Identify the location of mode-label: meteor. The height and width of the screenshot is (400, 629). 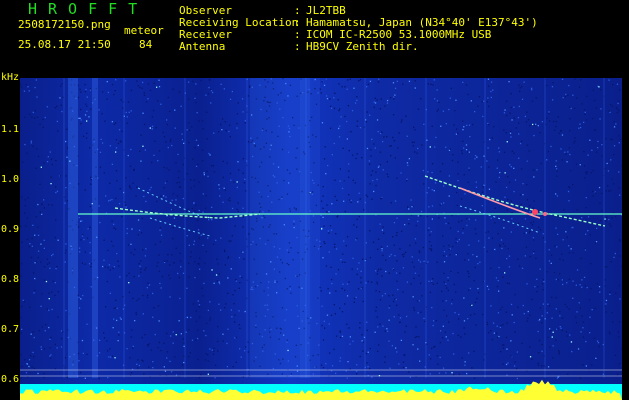
(144, 30).